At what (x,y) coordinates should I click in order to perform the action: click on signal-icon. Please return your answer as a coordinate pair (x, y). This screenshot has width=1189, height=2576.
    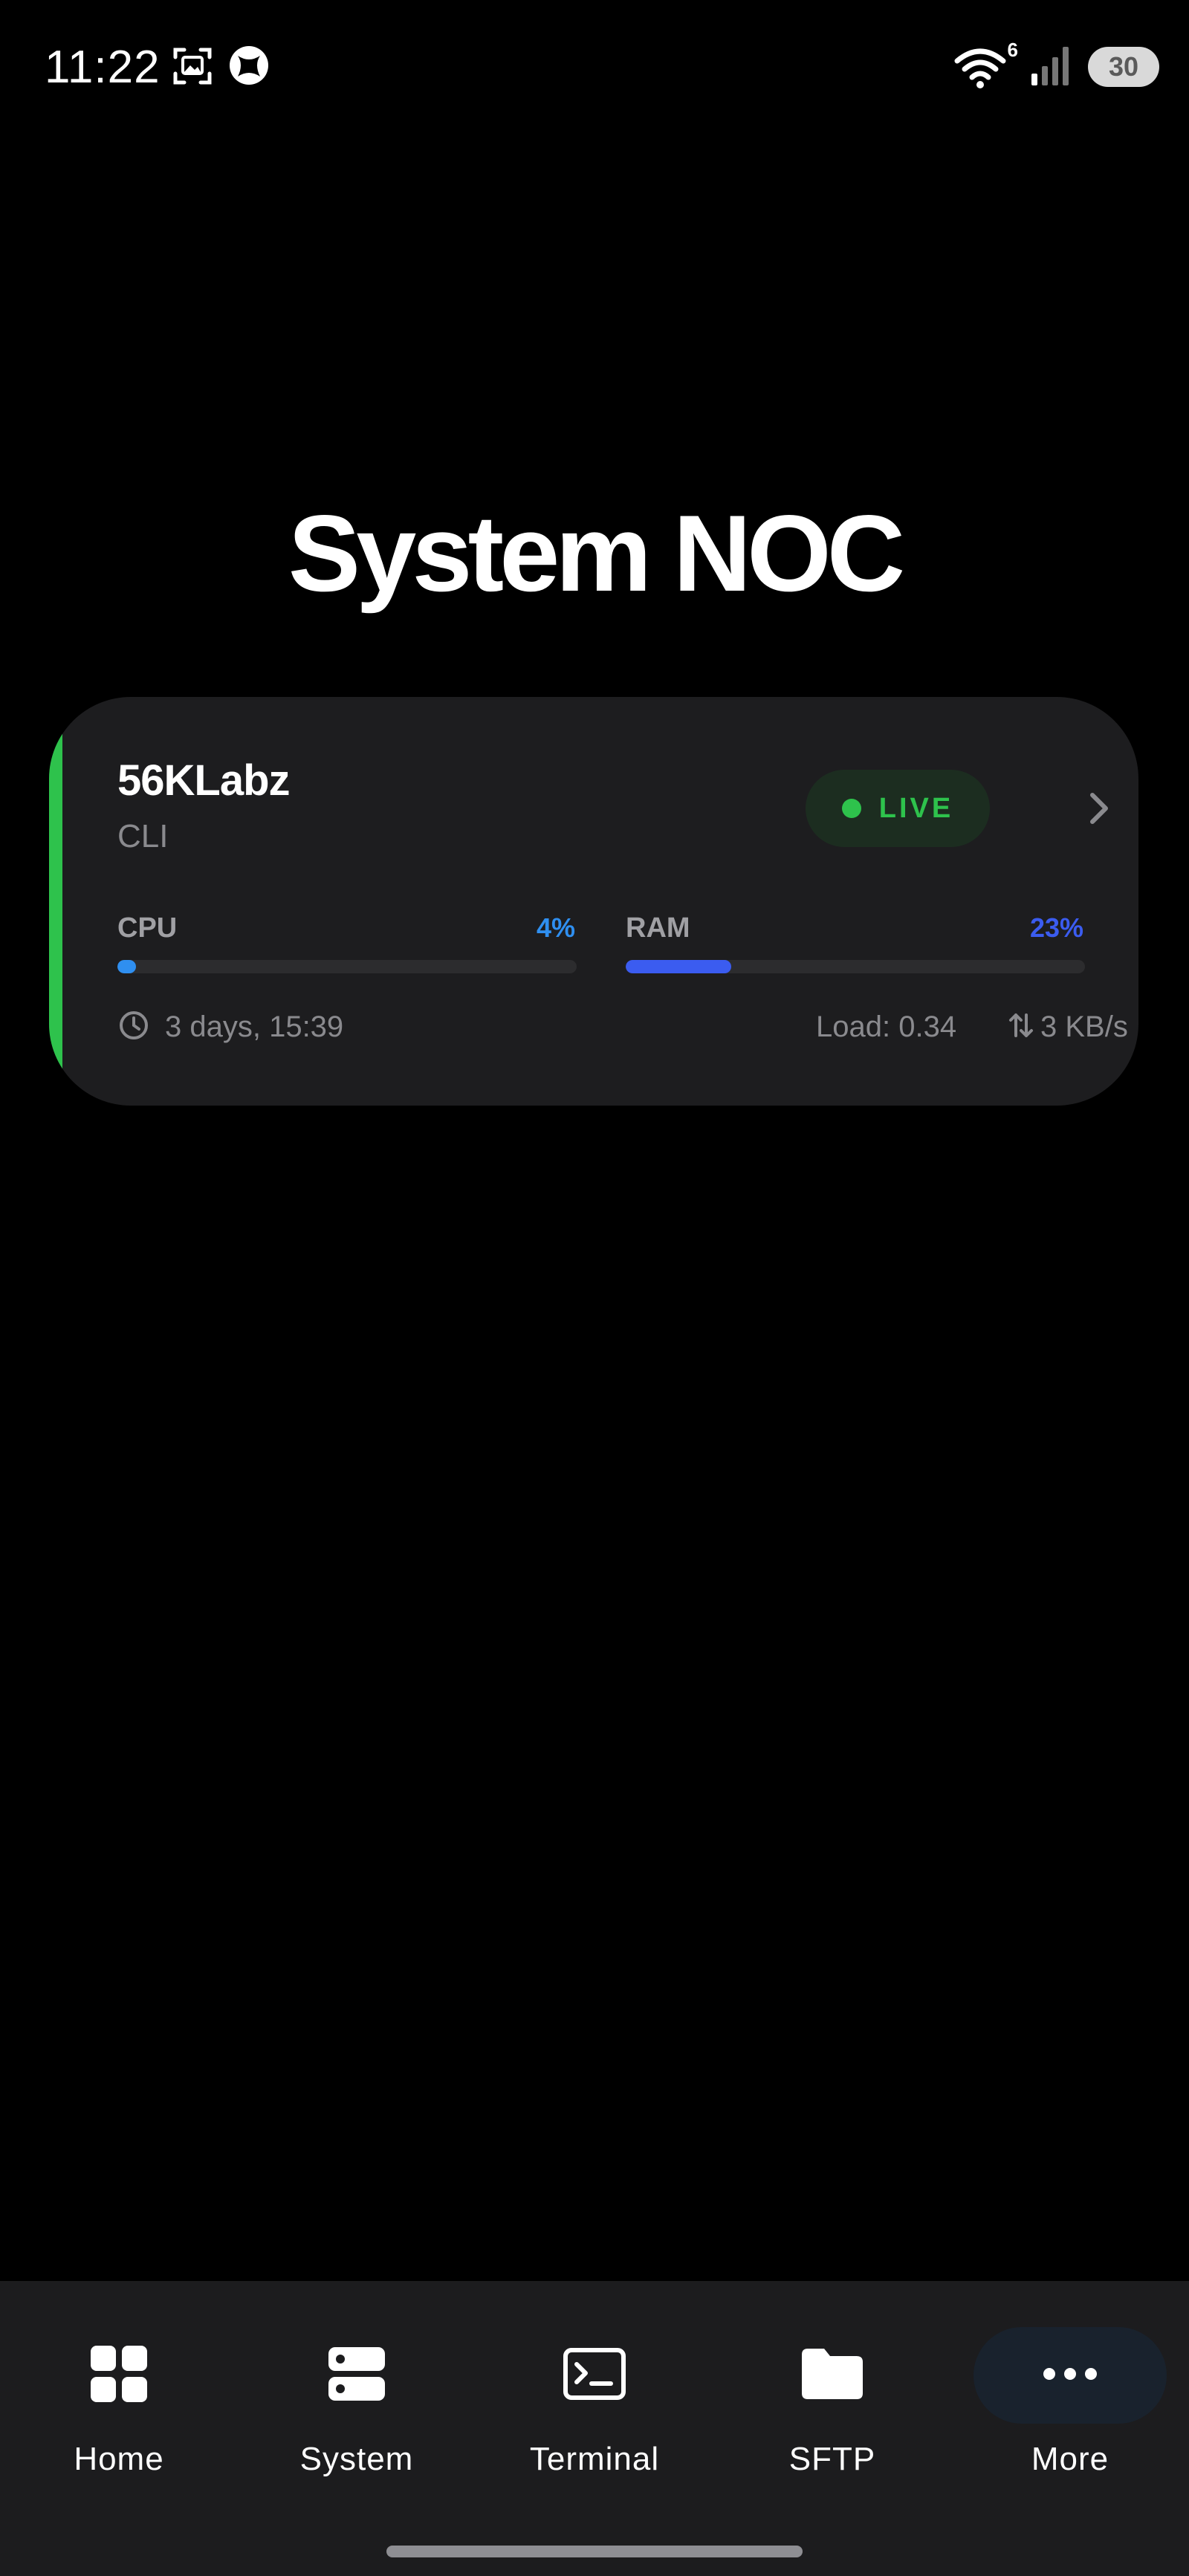
    Looking at the image, I should click on (1051, 67).